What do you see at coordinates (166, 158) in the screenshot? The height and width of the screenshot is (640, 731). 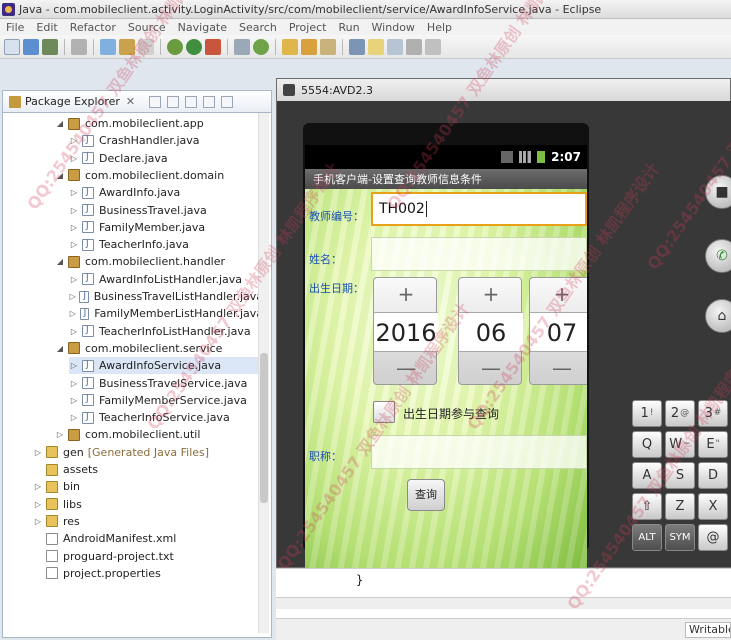 I see `tree-item-file: ▷ Declare.java` at bounding box center [166, 158].